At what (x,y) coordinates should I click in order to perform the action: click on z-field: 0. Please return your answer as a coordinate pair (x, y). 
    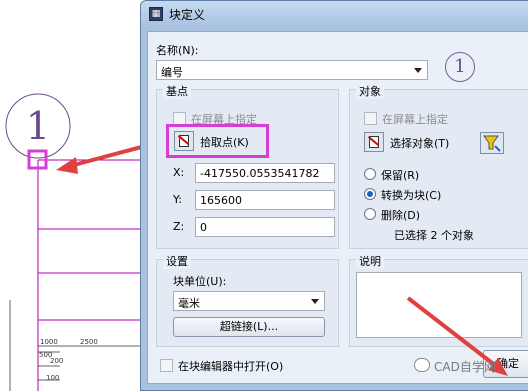
    Looking at the image, I should click on (265, 227).